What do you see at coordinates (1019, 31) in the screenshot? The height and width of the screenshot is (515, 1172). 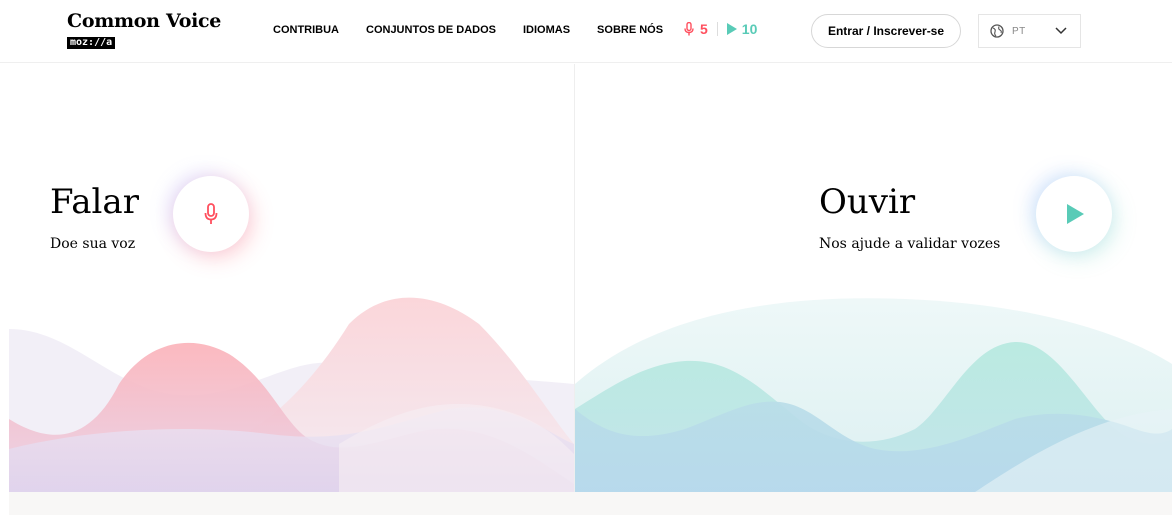 I see `language-code: PT` at bounding box center [1019, 31].